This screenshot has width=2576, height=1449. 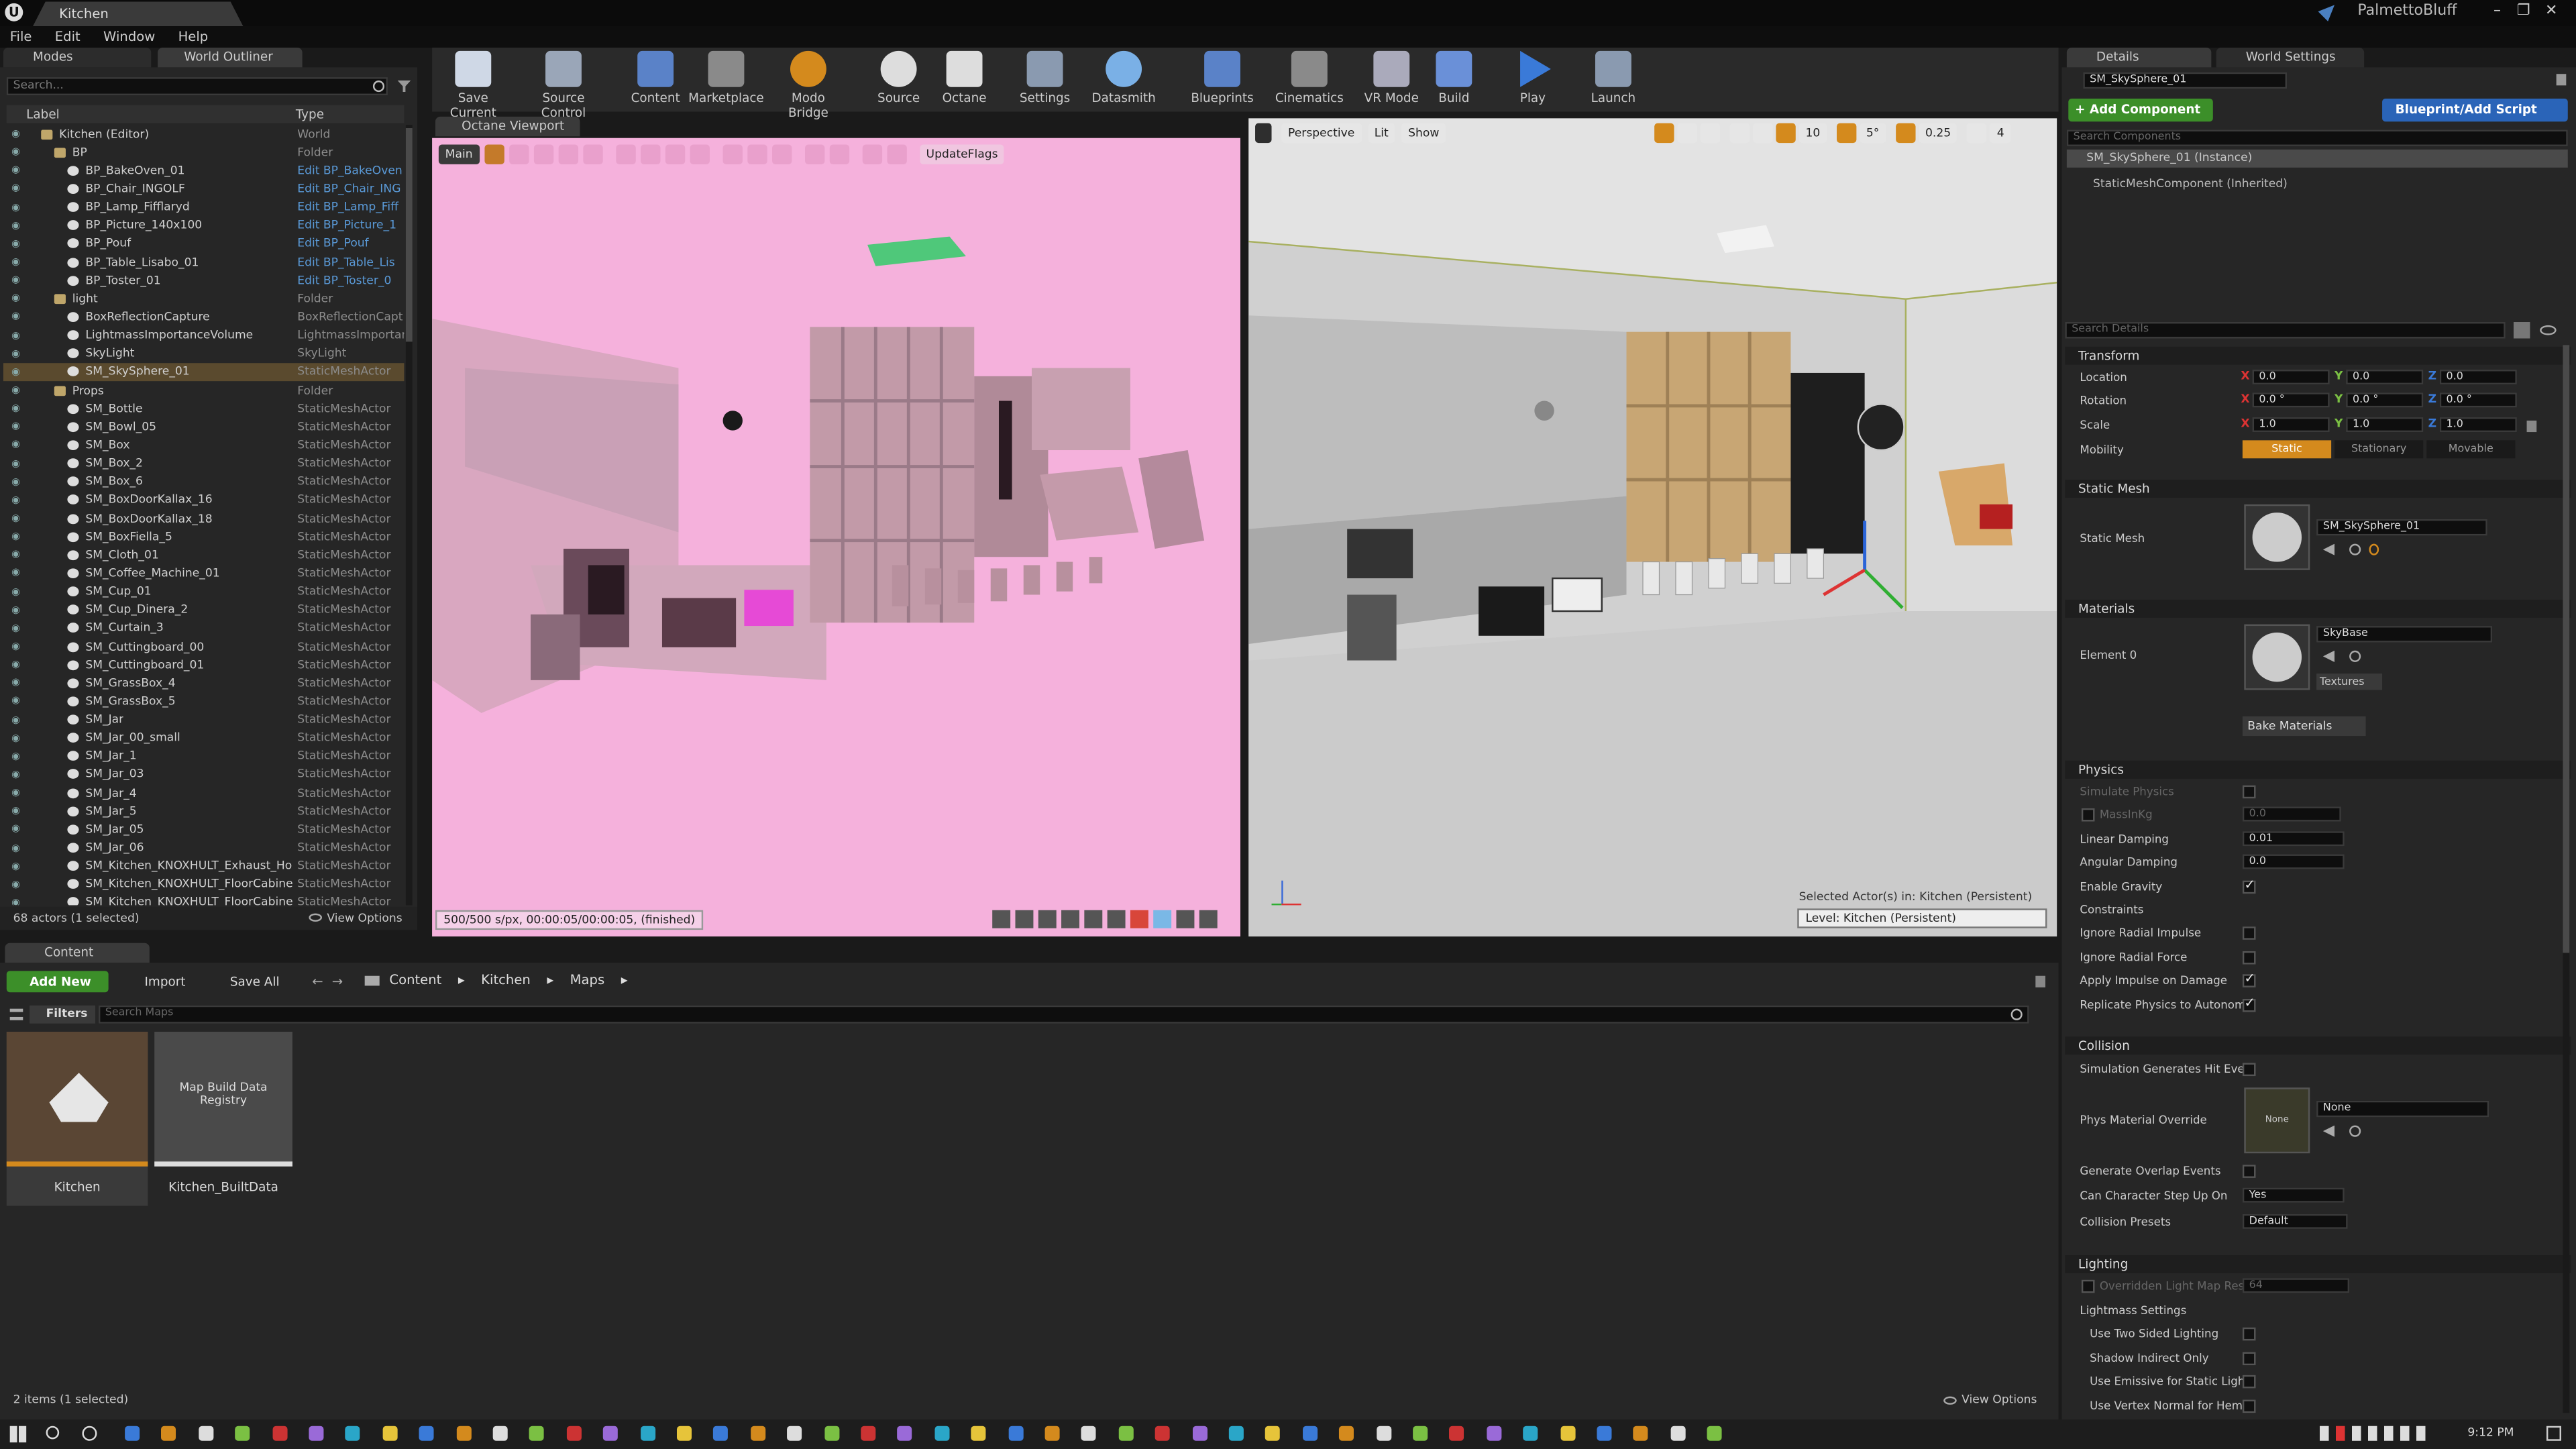 What do you see at coordinates (2318, 489) in the screenshot?
I see `section-static-mesh: Static Mesh` at bounding box center [2318, 489].